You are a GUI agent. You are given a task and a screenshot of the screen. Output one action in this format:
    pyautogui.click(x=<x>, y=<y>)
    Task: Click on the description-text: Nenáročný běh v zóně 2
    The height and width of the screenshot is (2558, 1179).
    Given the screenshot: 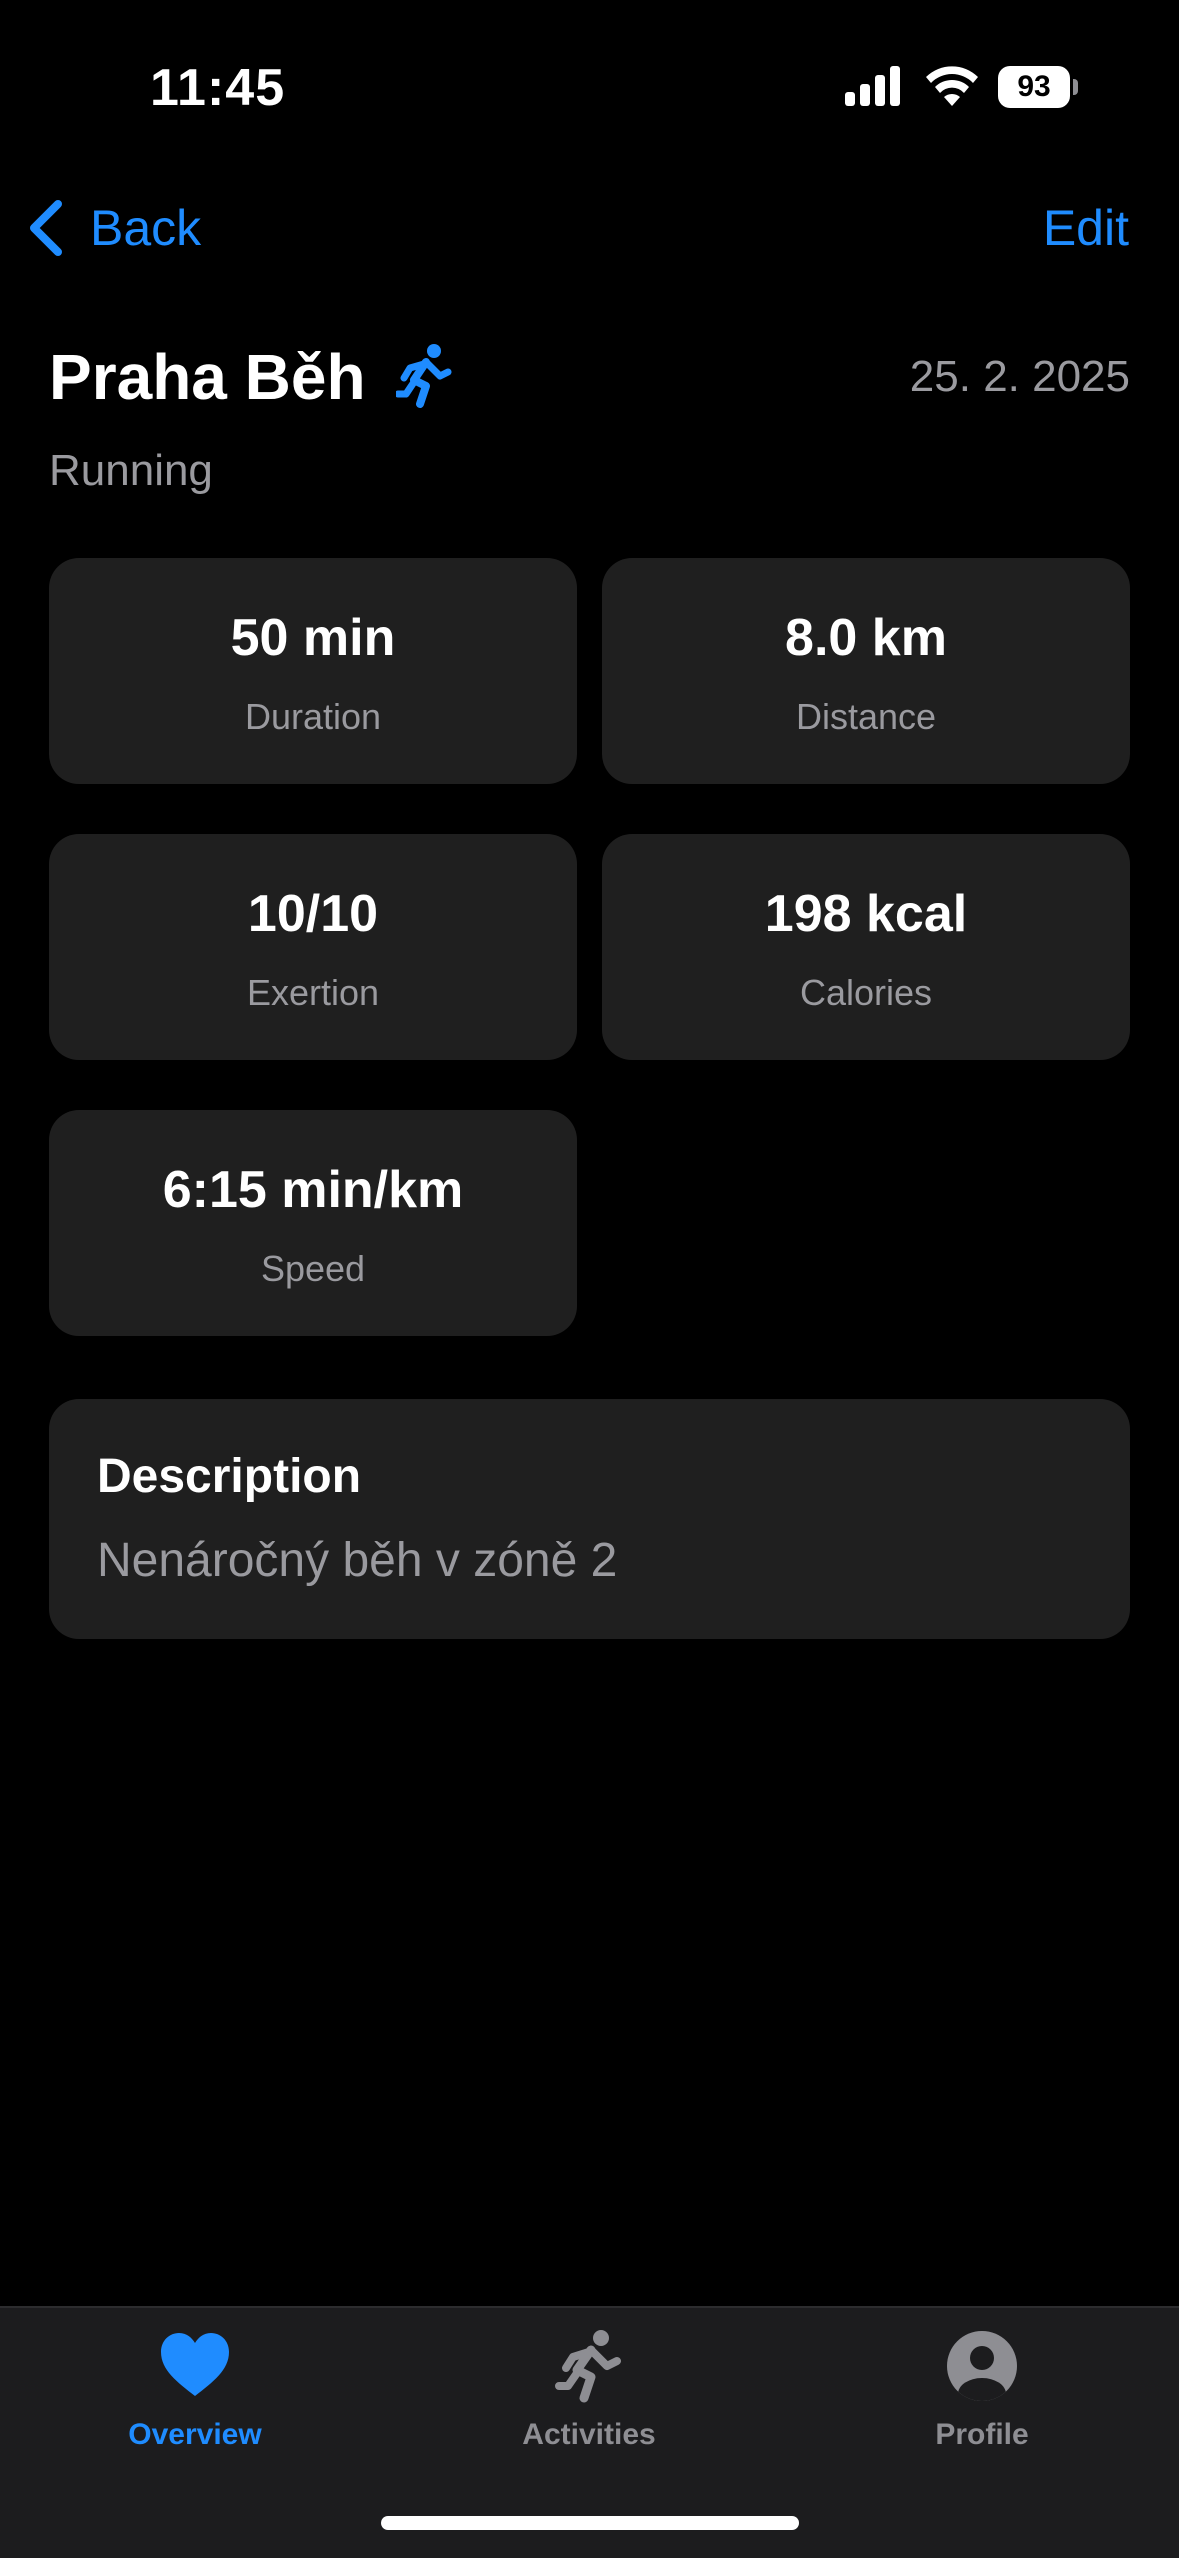 What is the action you would take?
    pyautogui.click(x=357, y=1560)
    